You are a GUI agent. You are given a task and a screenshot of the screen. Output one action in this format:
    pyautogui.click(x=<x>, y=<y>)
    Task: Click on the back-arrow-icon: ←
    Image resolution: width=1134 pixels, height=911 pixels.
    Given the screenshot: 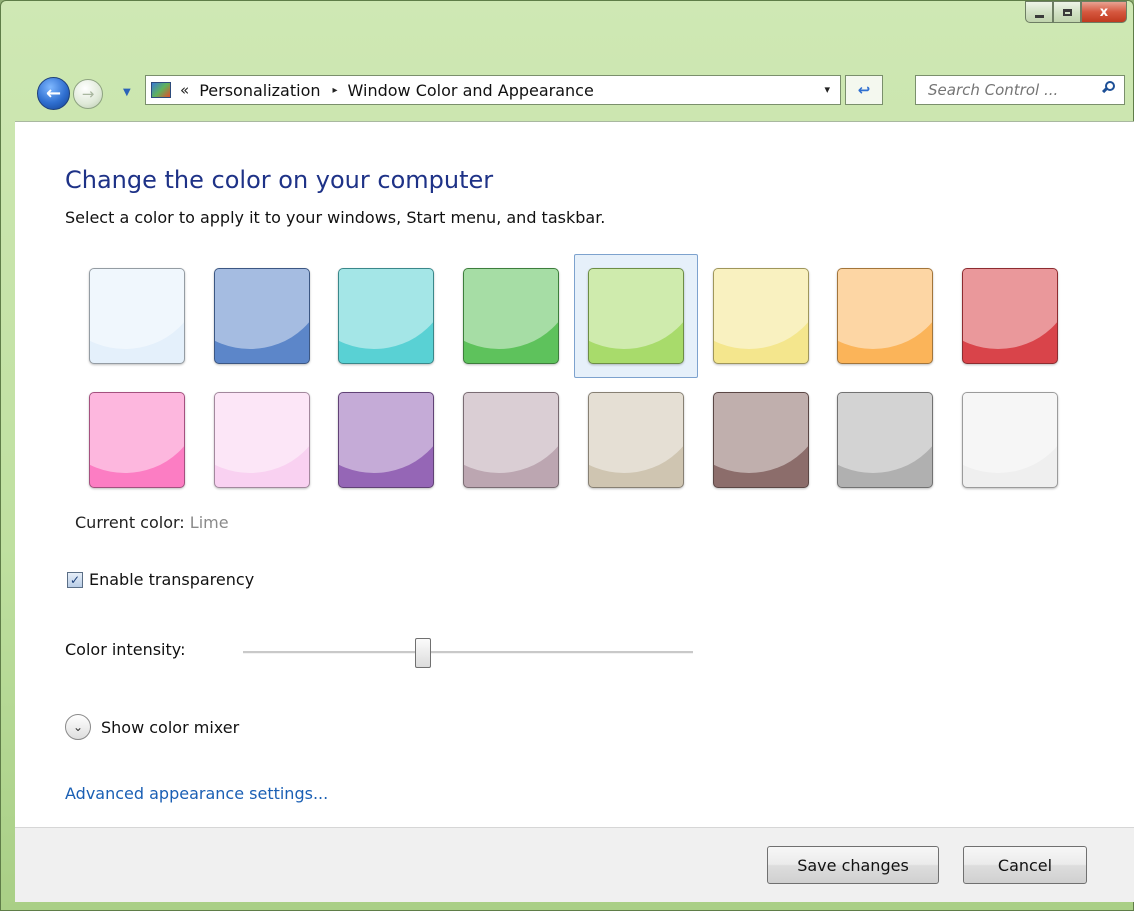 What is the action you would take?
    pyautogui.click(x=53, y=93)
    